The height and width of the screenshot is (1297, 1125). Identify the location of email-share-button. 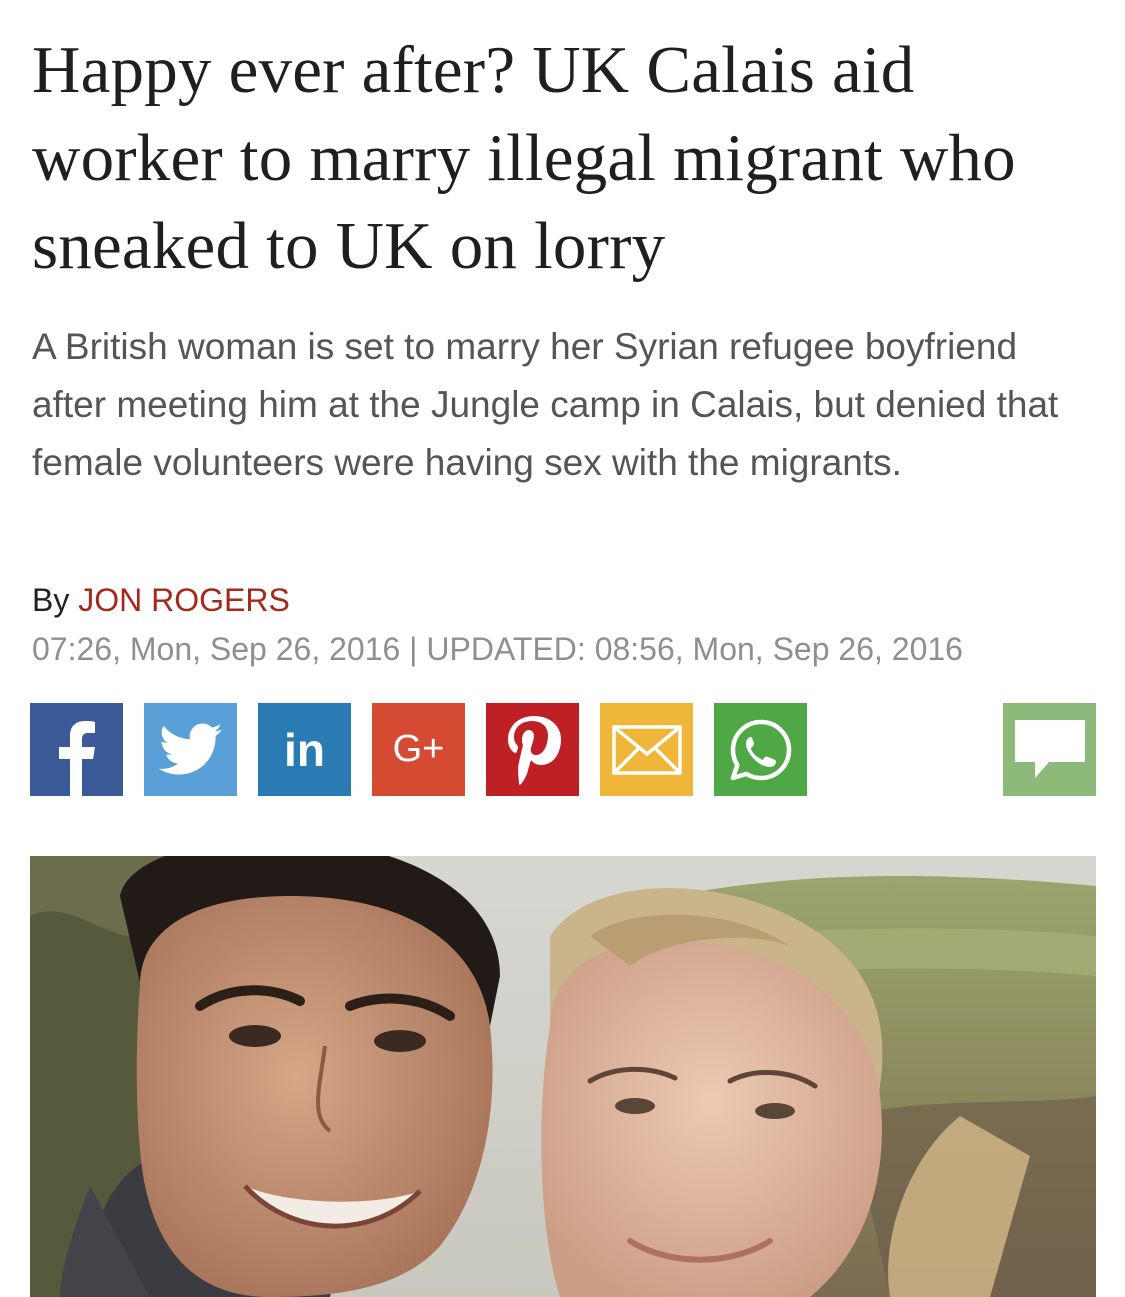
(646, 749).